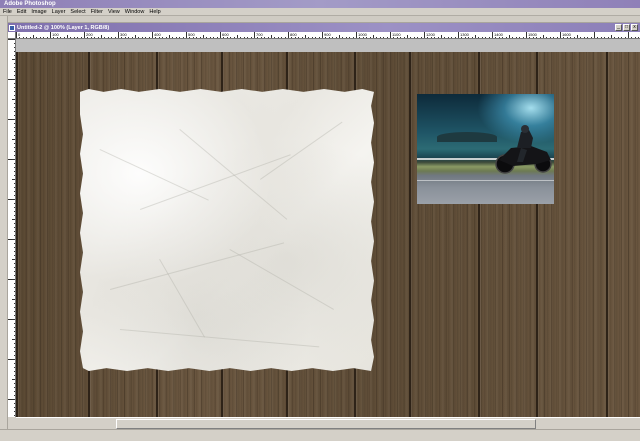  Describe the element at coordinates (114, 12) in the screenshot. I see `menu-view: View` at that location.